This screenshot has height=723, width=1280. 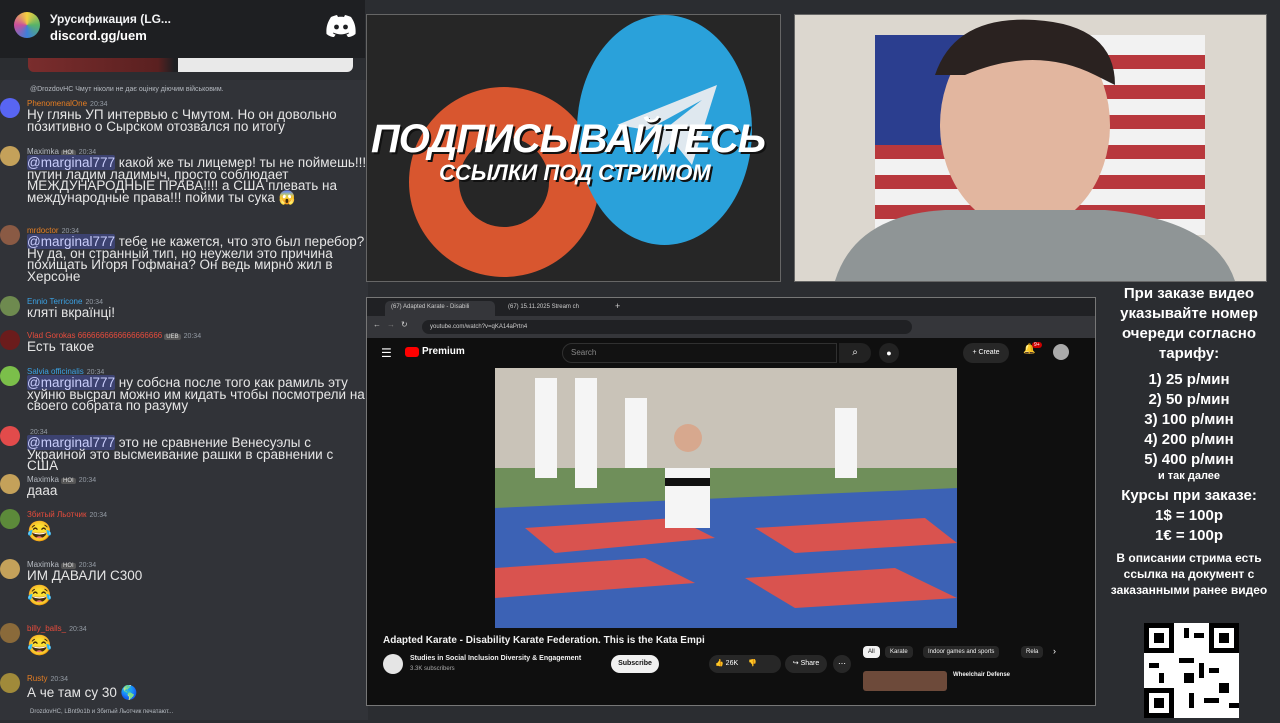 I want to click on video-player, so click(x=726, y=498).